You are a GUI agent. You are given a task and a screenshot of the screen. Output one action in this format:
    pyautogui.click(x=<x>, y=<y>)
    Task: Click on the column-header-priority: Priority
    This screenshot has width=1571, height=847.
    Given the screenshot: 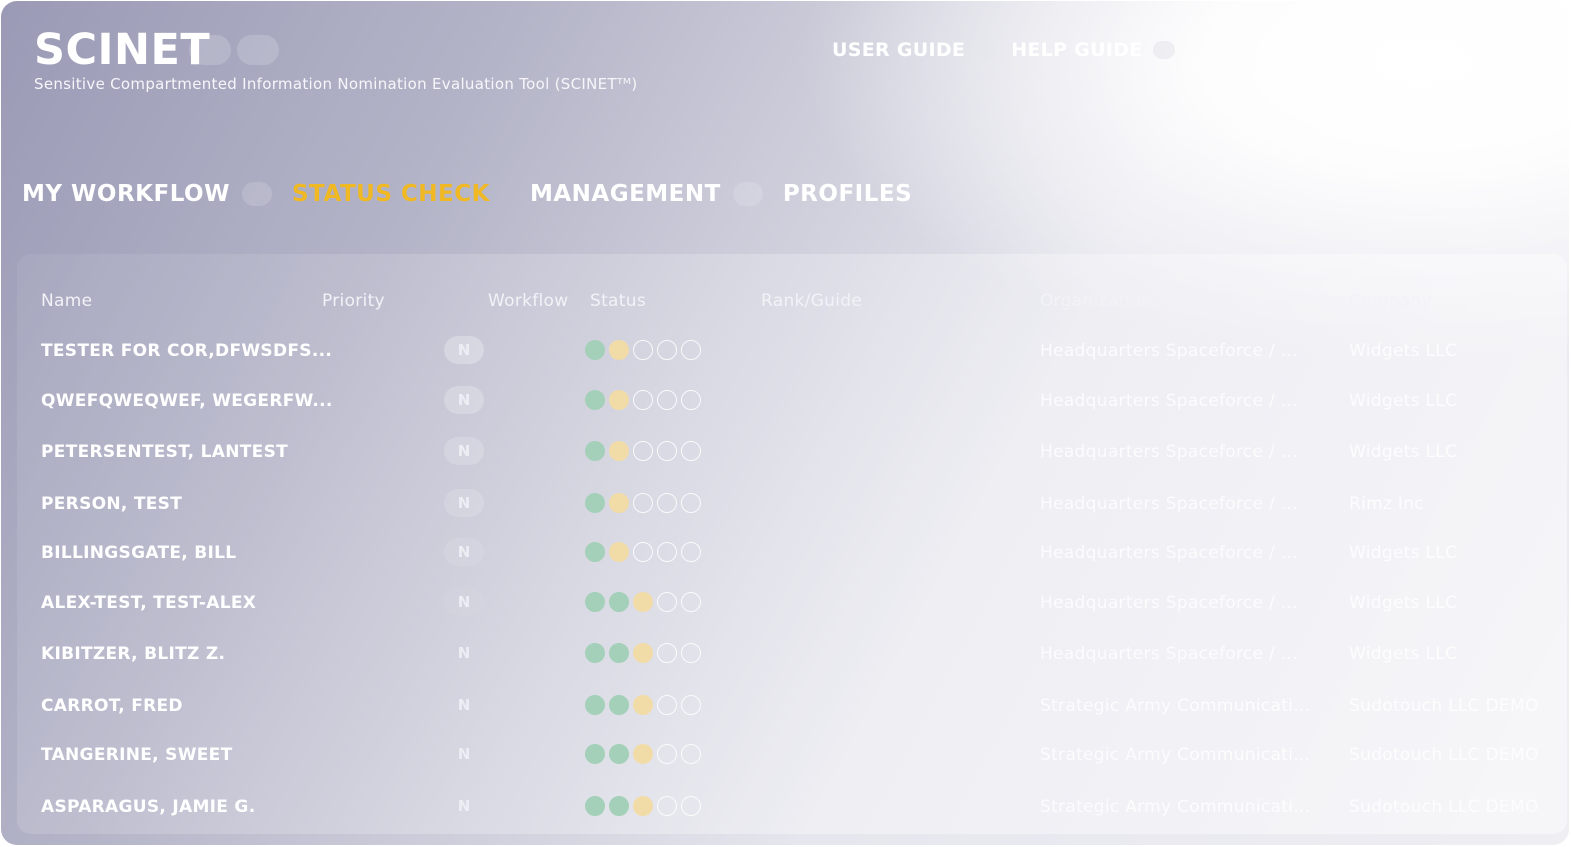 What is the action you would take?
    pyautogui.click(x=353, y=301)
    